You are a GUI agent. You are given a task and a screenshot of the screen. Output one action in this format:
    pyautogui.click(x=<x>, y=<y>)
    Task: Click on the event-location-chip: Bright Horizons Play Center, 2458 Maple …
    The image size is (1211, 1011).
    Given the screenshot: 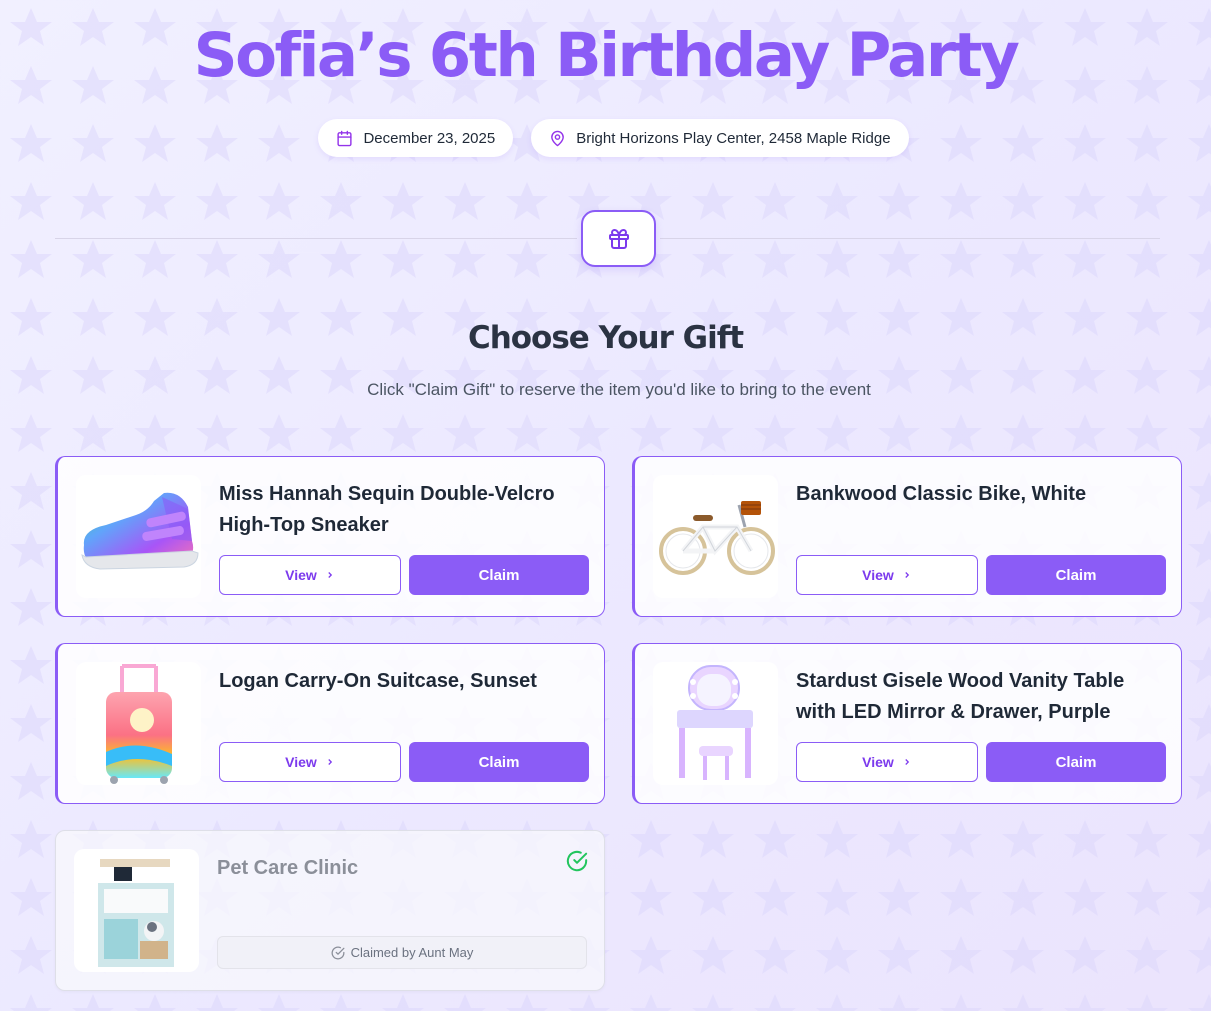 What is the action you would take?
    pyautogui.click(x=720, y=138)
    